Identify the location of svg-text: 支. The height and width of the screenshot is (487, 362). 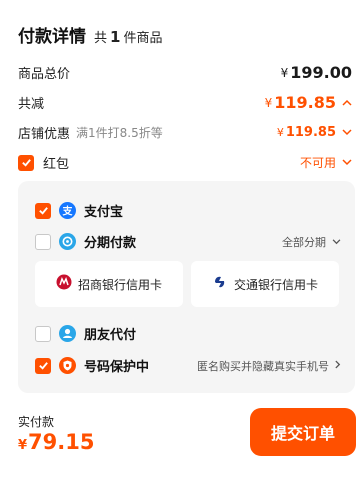
(68, 210).